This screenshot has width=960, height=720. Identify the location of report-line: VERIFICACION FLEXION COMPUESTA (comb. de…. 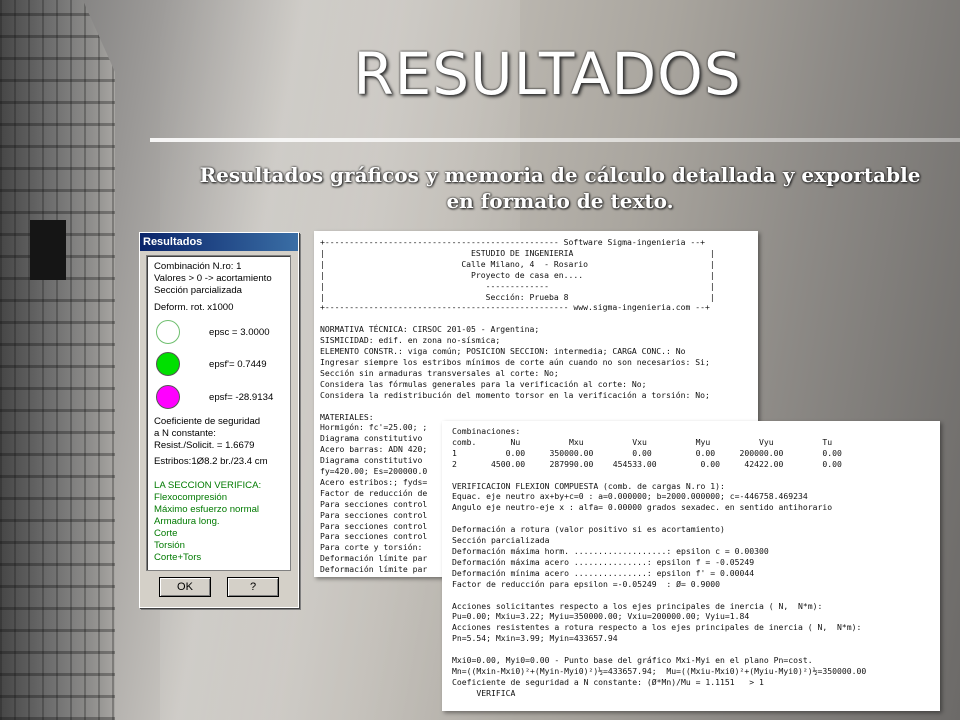
(588, 485).